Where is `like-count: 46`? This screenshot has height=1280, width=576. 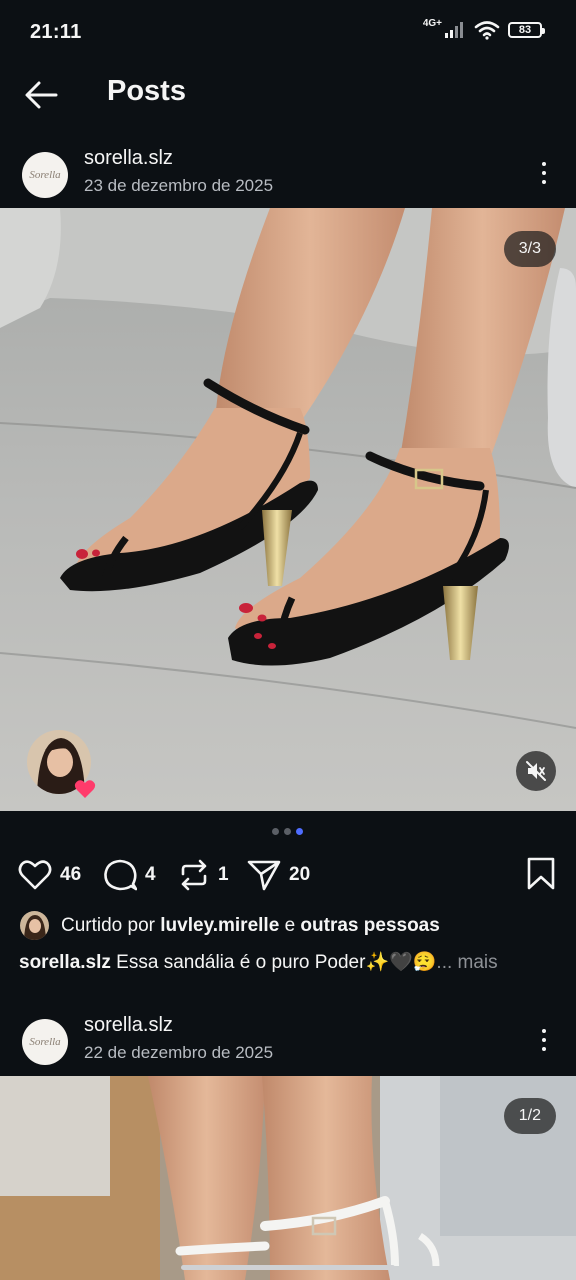
like-count: 46 is located at coordinates (71, 874).